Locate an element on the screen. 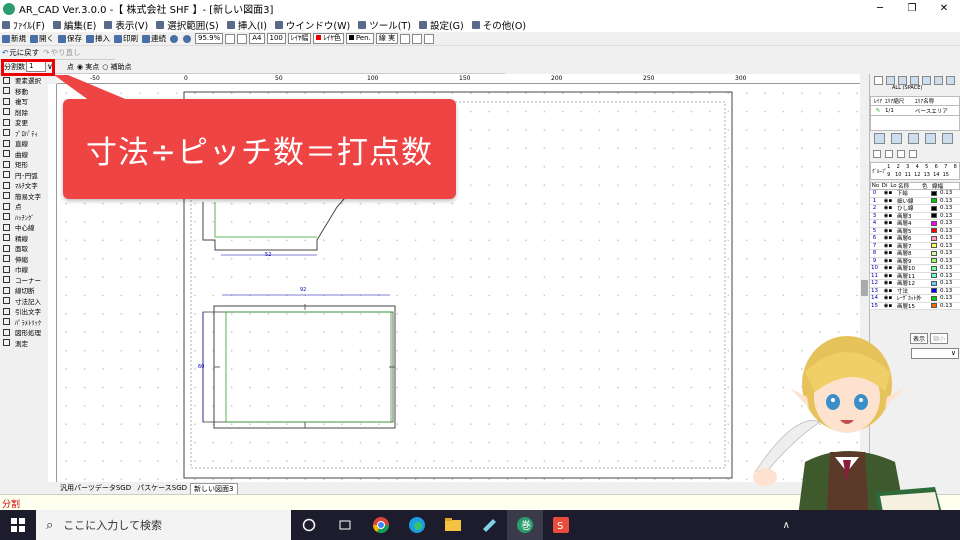 Image resolution: width=960 pixels, height=540 pixels. area-row: ✎ 1/1 ベースエリア is located at coordinates (915, 111).